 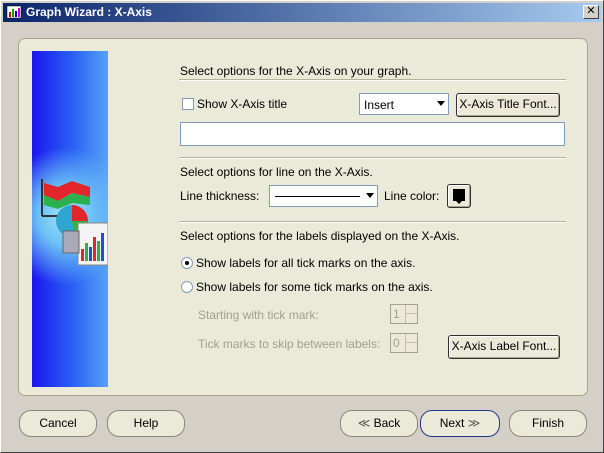 I want to click on color-swatch-icon, so click(x=459, y=195).